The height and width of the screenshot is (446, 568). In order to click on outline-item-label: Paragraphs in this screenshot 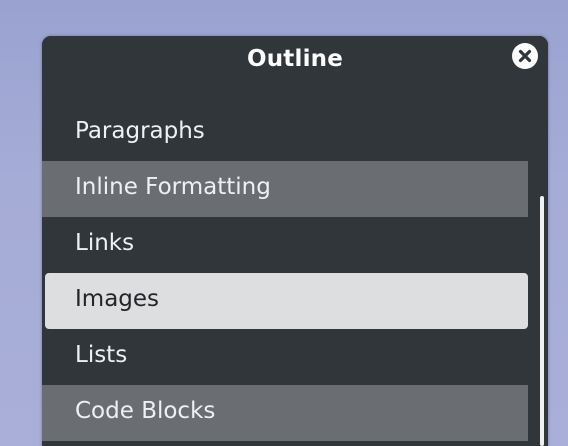, I will do `click(140, 131)`.